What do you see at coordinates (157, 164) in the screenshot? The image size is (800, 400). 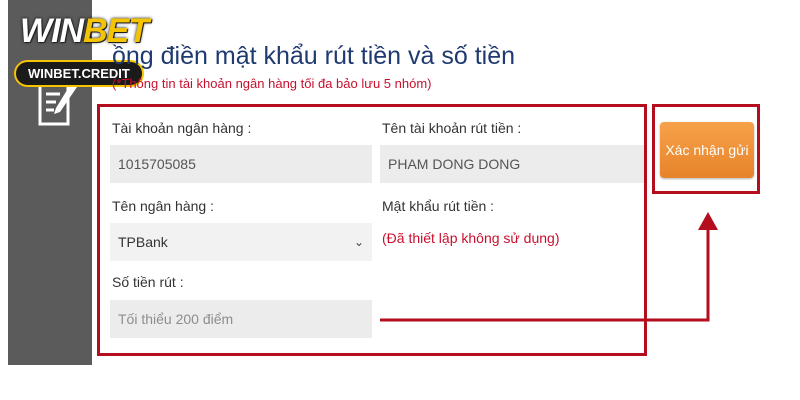 I see `bank-account-value: 1015705085` at bounding box center [157, 164].